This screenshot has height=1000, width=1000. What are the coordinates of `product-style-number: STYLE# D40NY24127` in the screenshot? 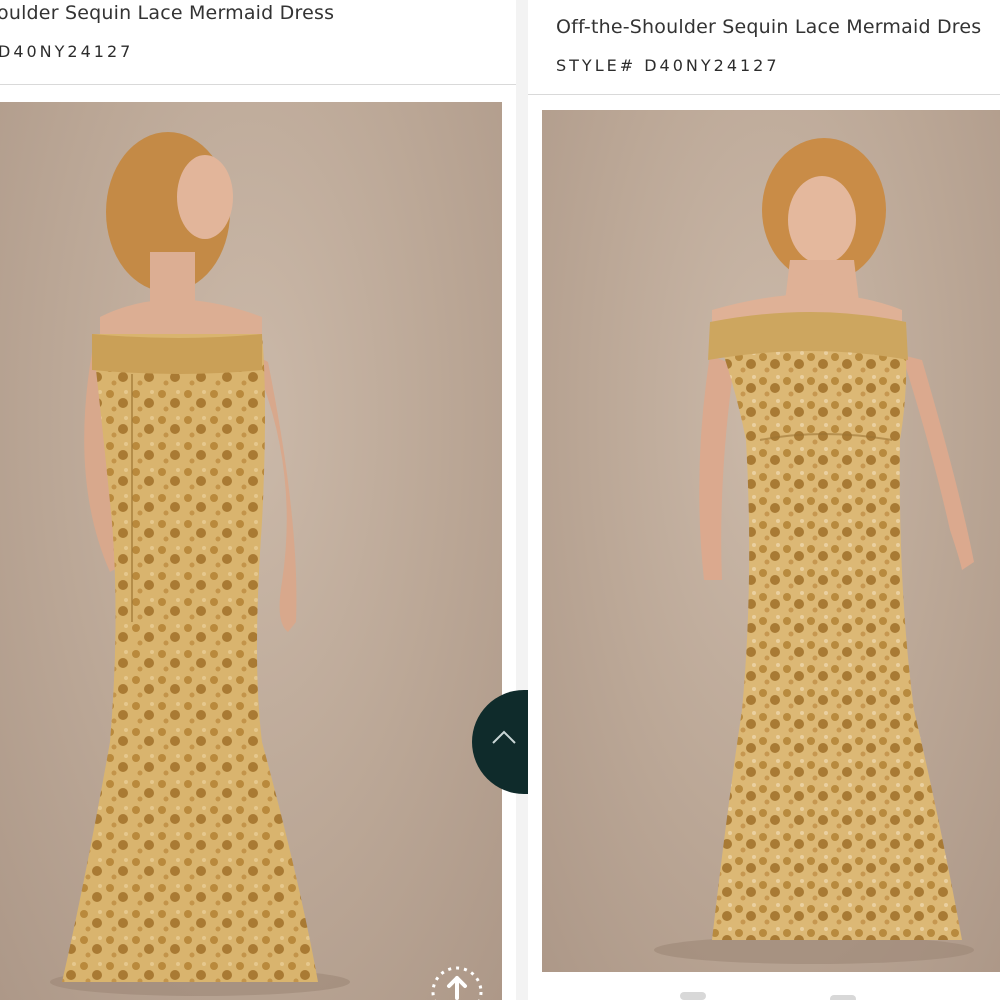 It's located at (668, 65).